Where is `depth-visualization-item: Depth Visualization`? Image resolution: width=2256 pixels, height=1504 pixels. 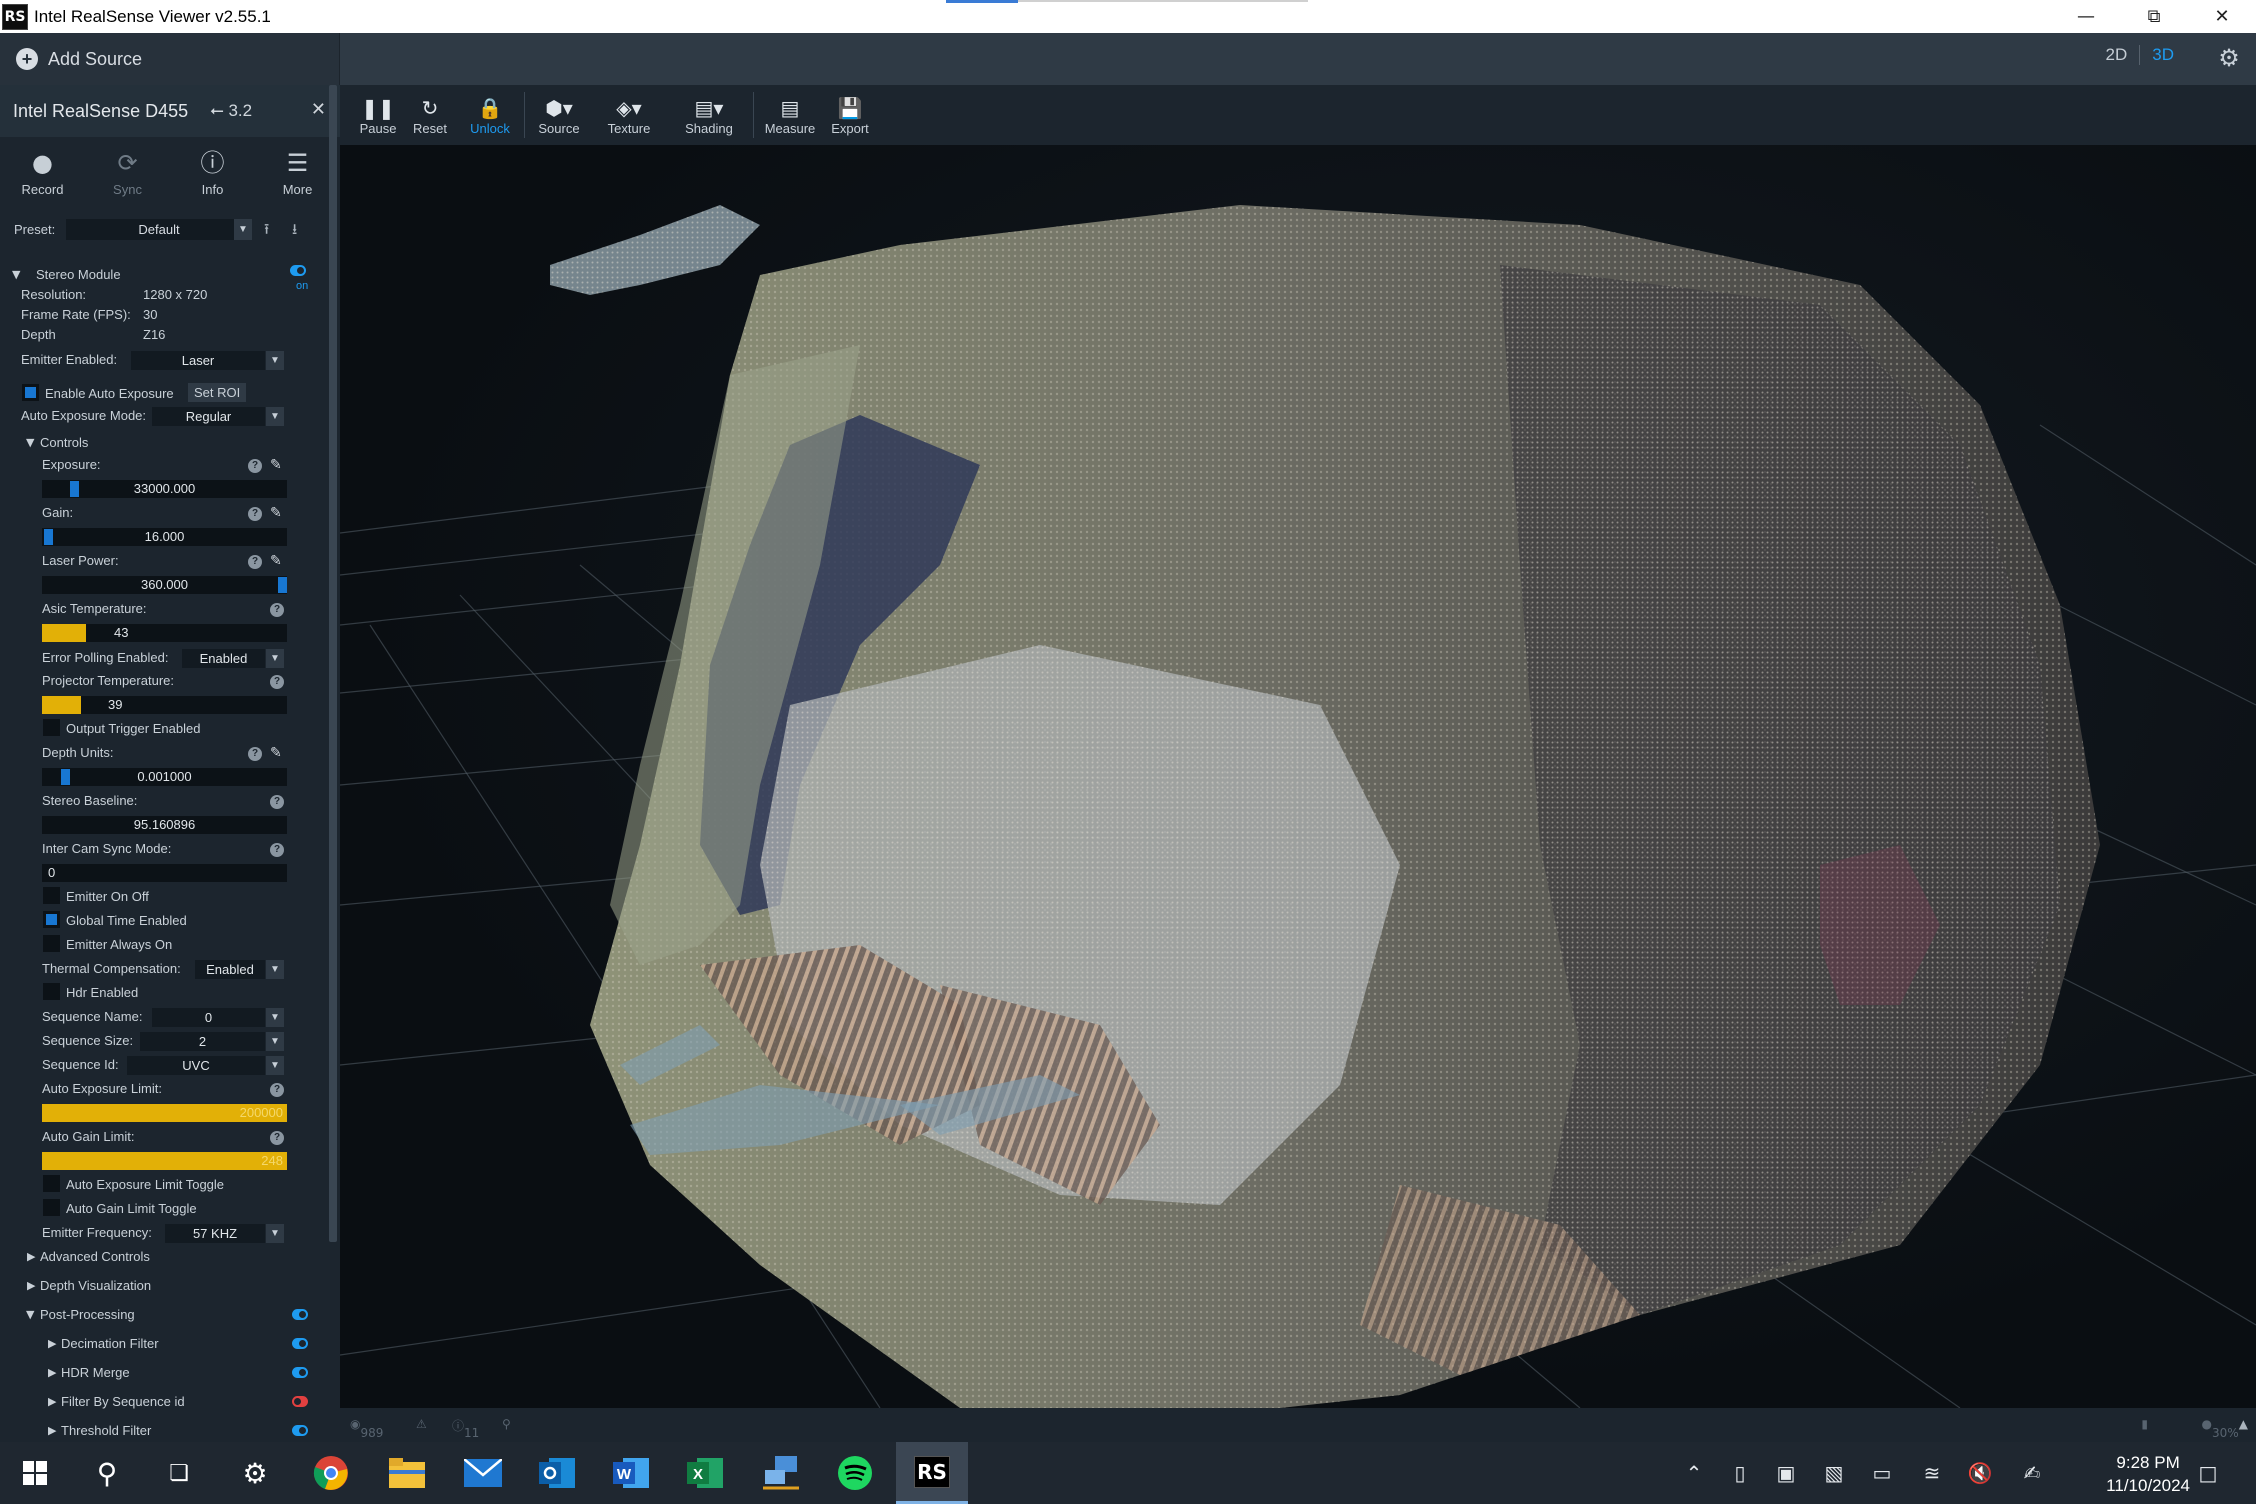 depth-visualization-item: Depth Visualization is located at coordinates (95, 1285).